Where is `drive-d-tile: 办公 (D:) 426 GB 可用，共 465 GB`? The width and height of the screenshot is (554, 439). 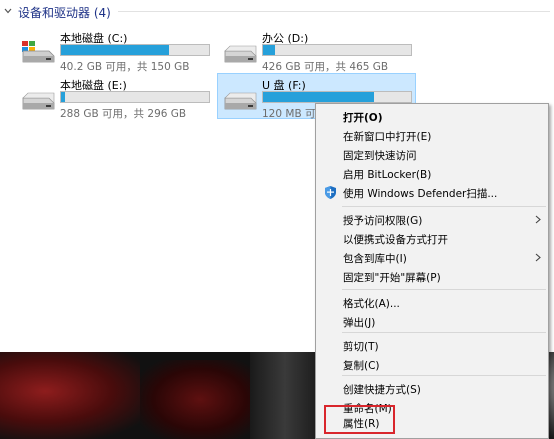 drive-d-tile: 办公 (D:) 426 GB 可用，共 465 GB is located at coordinates (318, 50).